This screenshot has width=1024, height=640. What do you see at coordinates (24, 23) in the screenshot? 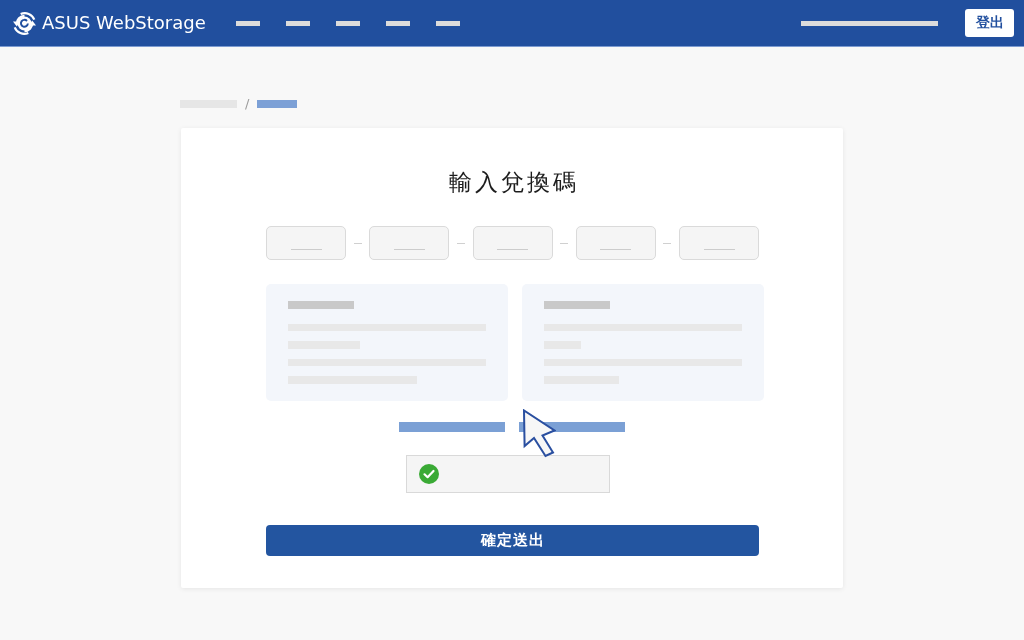
I see `logo-icon` at bounding box center [24, 23].